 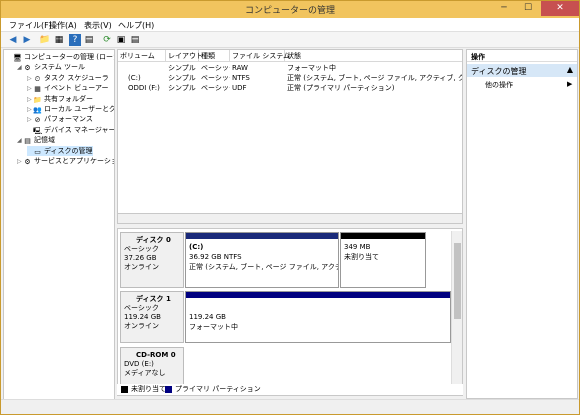 What do you see at coordinates (239, 88) in the screenshot?
I see `volume-cell-fs: UDF` at bounding box center [239, 88].